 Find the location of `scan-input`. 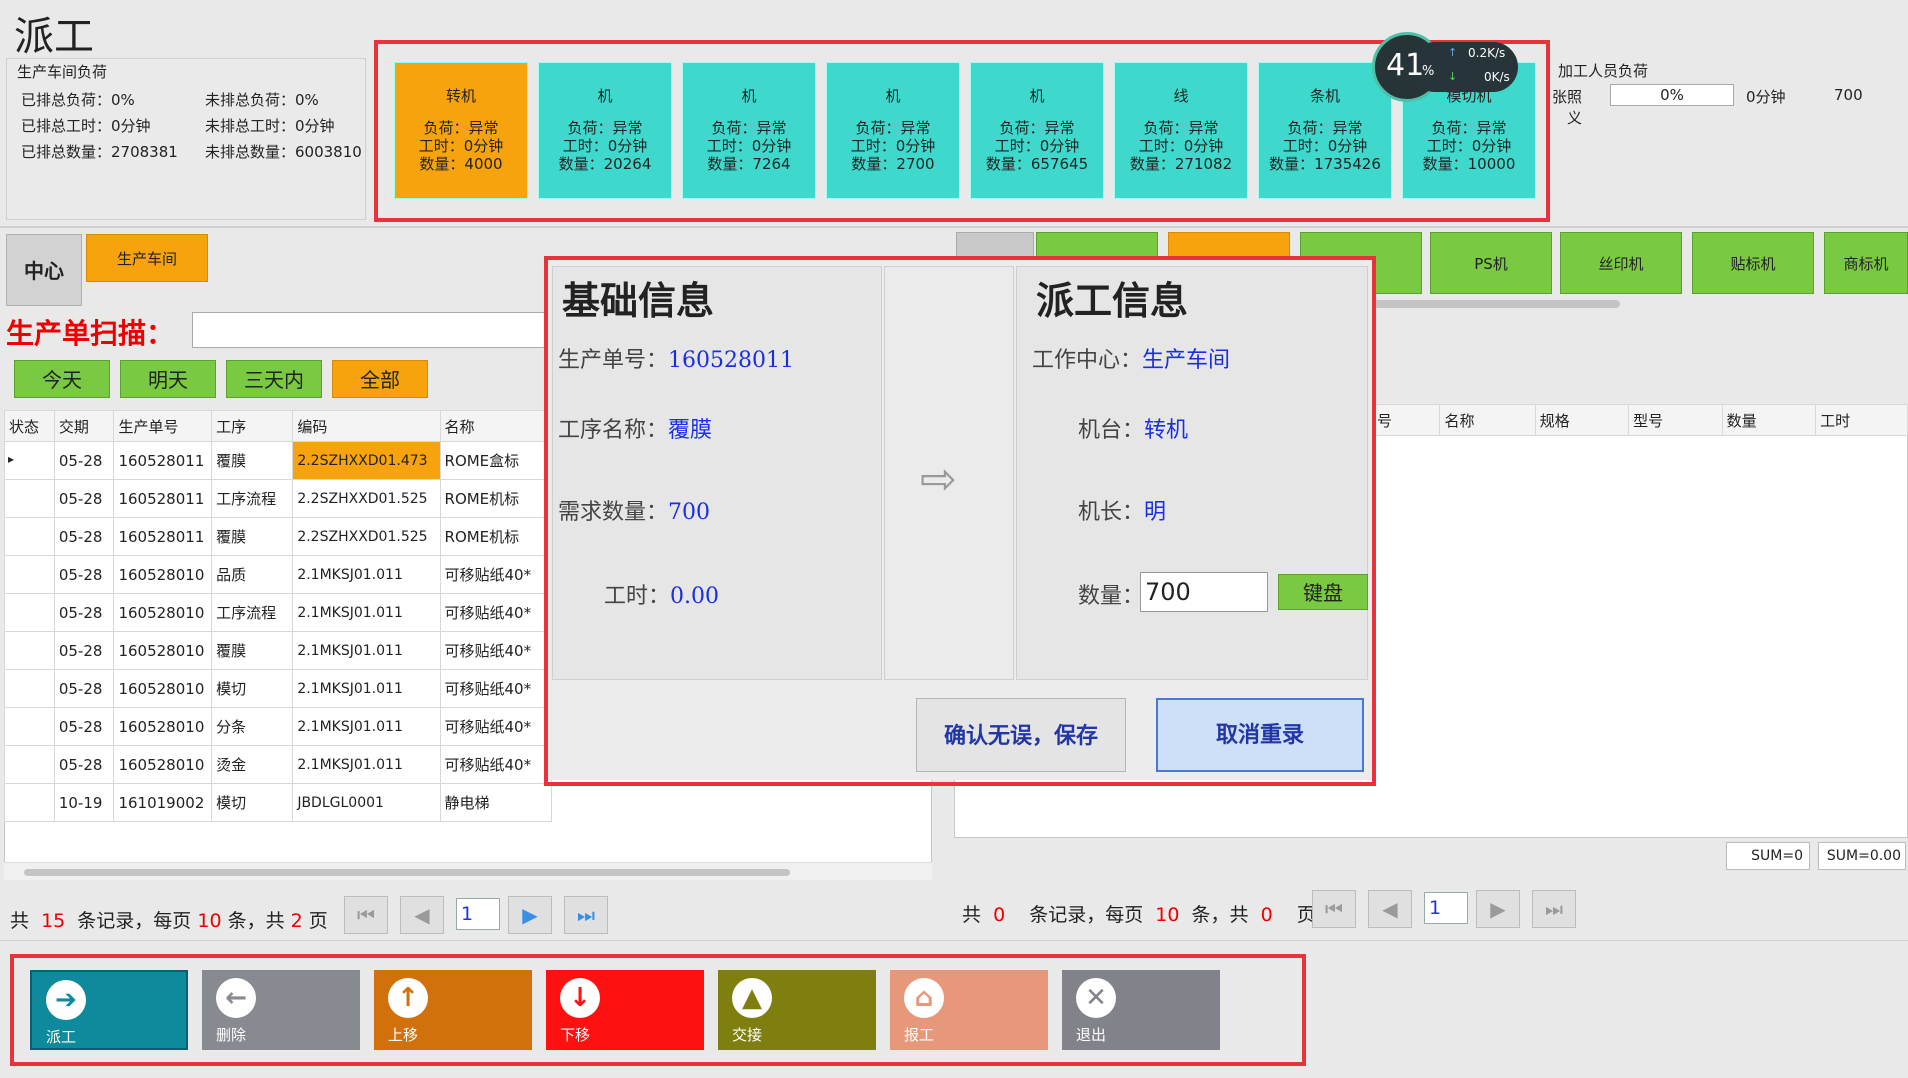

scan-input is located at coordinates (372, 330).